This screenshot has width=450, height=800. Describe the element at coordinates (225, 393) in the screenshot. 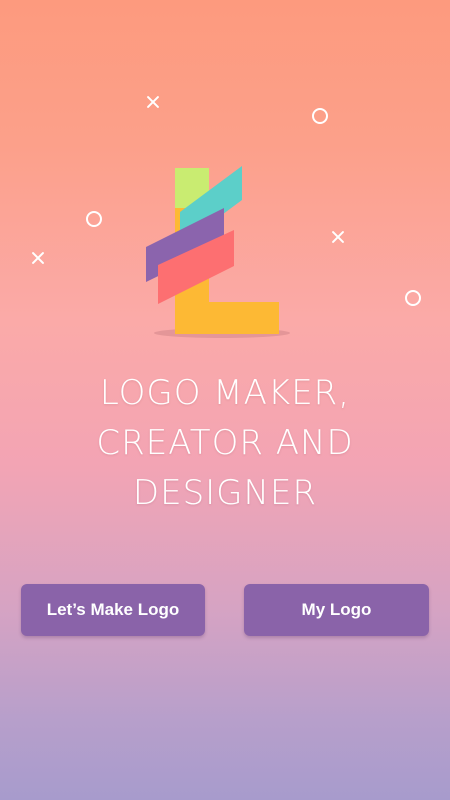

I see `app-title-line-1: LOGO MAKER,` at that location.